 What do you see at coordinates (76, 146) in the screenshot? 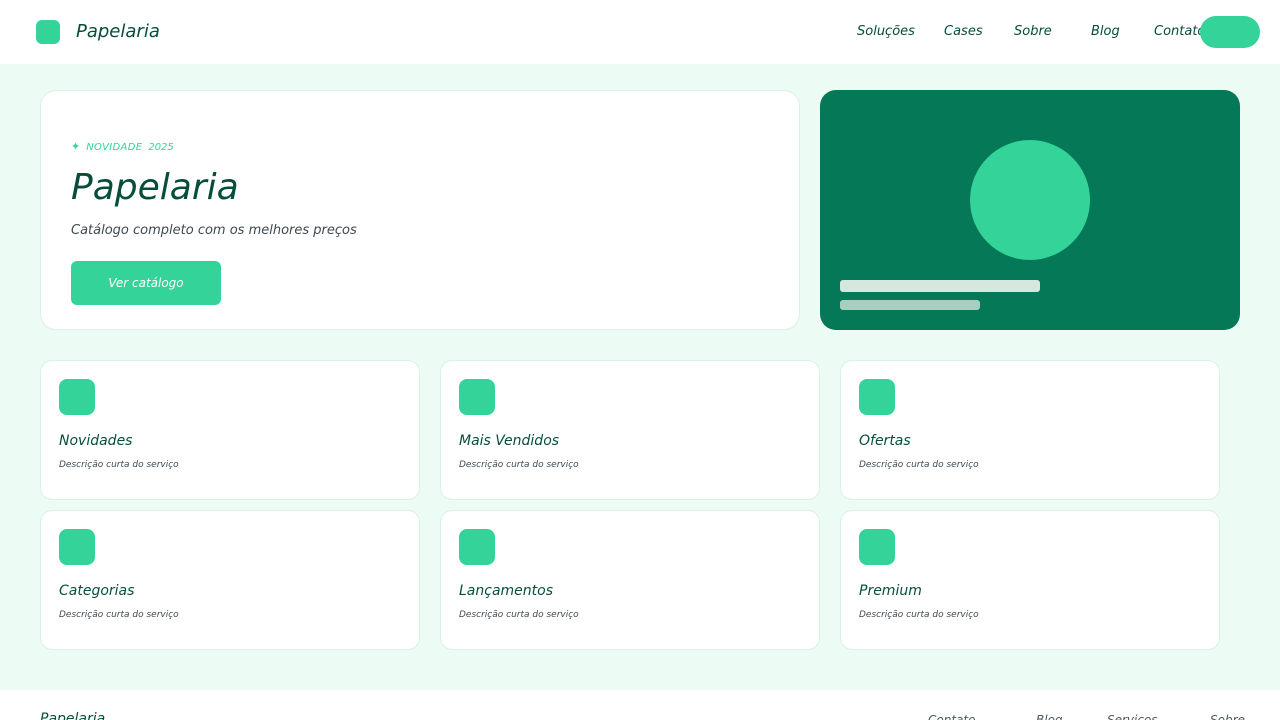
I see `sparkle-icon: ✦` at bounding box center [76, 146].